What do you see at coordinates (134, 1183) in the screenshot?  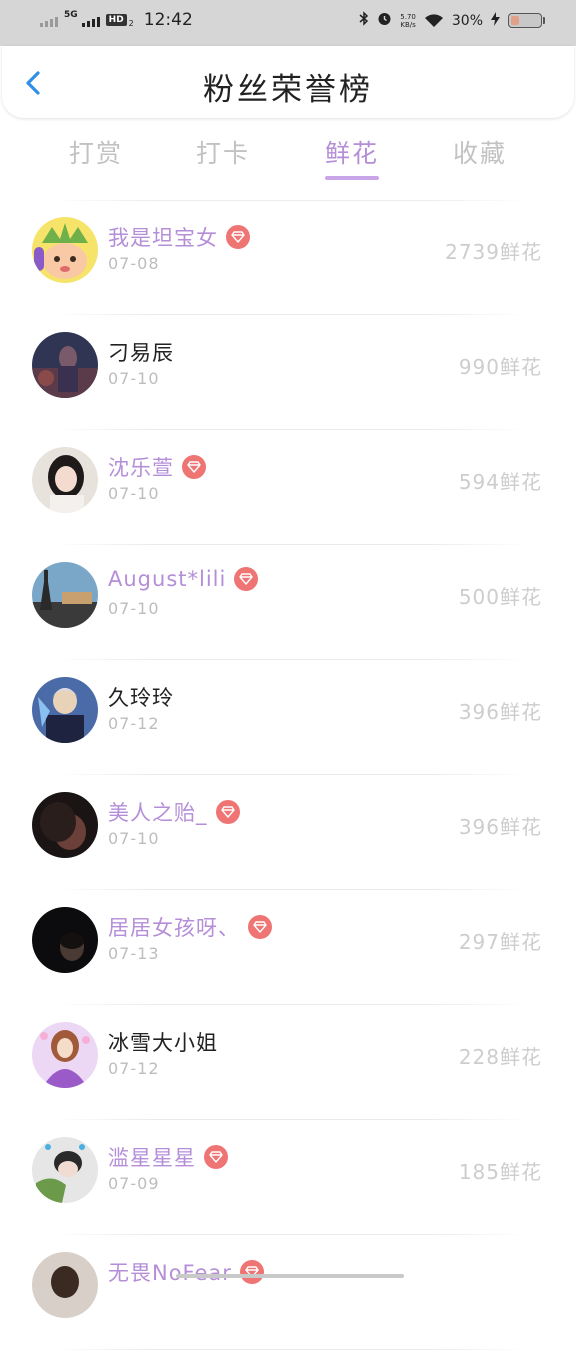 I see `date-label: 07-09` at bounding box center [134, 1183].